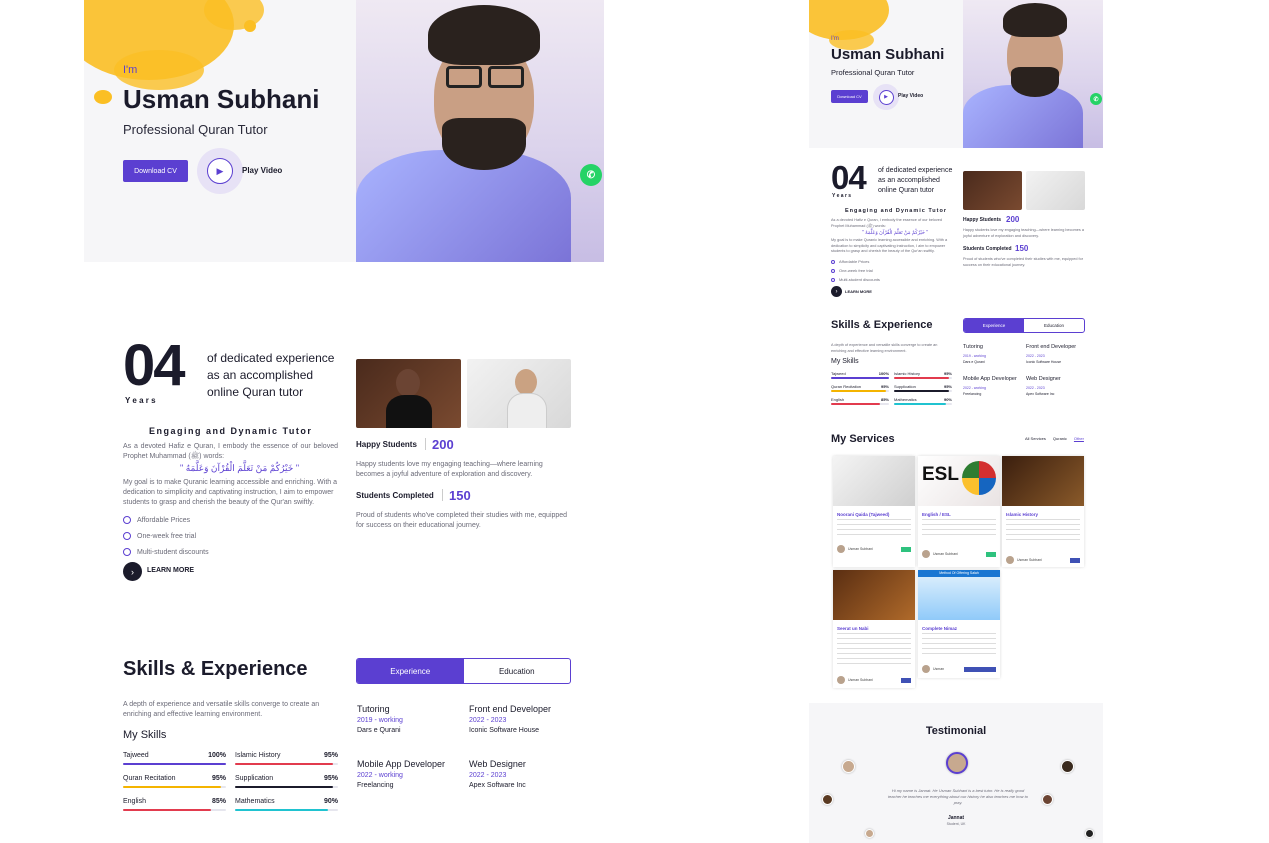 The image size is (1269, 843). I want to click on play-video-button: ▶, so click(220, 171).